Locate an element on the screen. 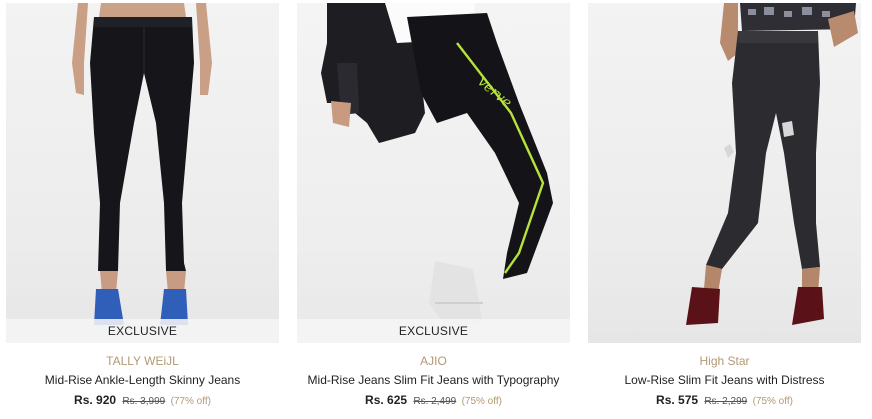 Image resolution: width=872 pixels, height=419 pixels. product-price: Rs. 625 is located at coordinates (386, 400).